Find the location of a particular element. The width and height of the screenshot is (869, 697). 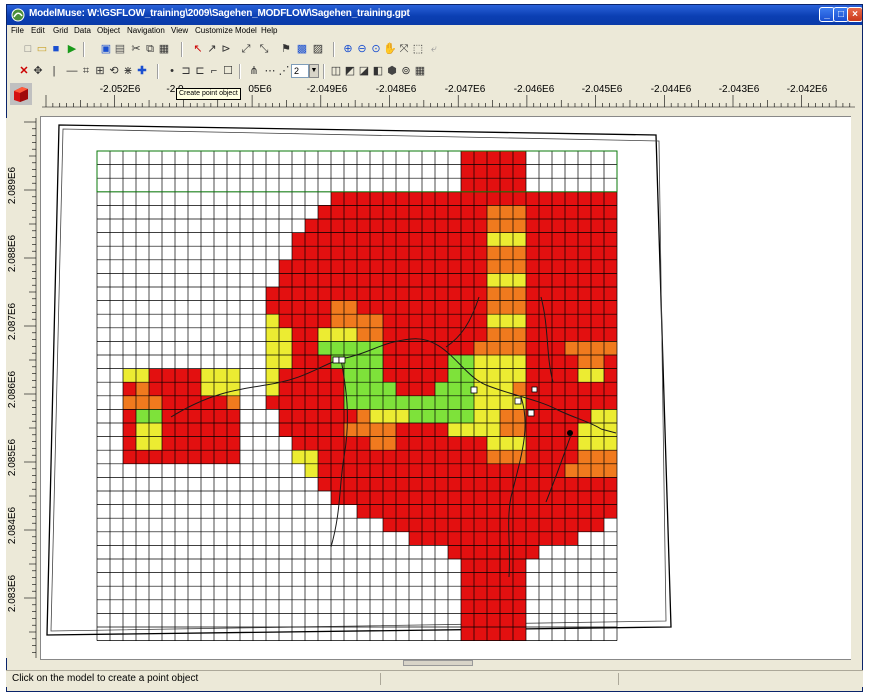

save-icon: ■ is located at coordinates (56, 49).